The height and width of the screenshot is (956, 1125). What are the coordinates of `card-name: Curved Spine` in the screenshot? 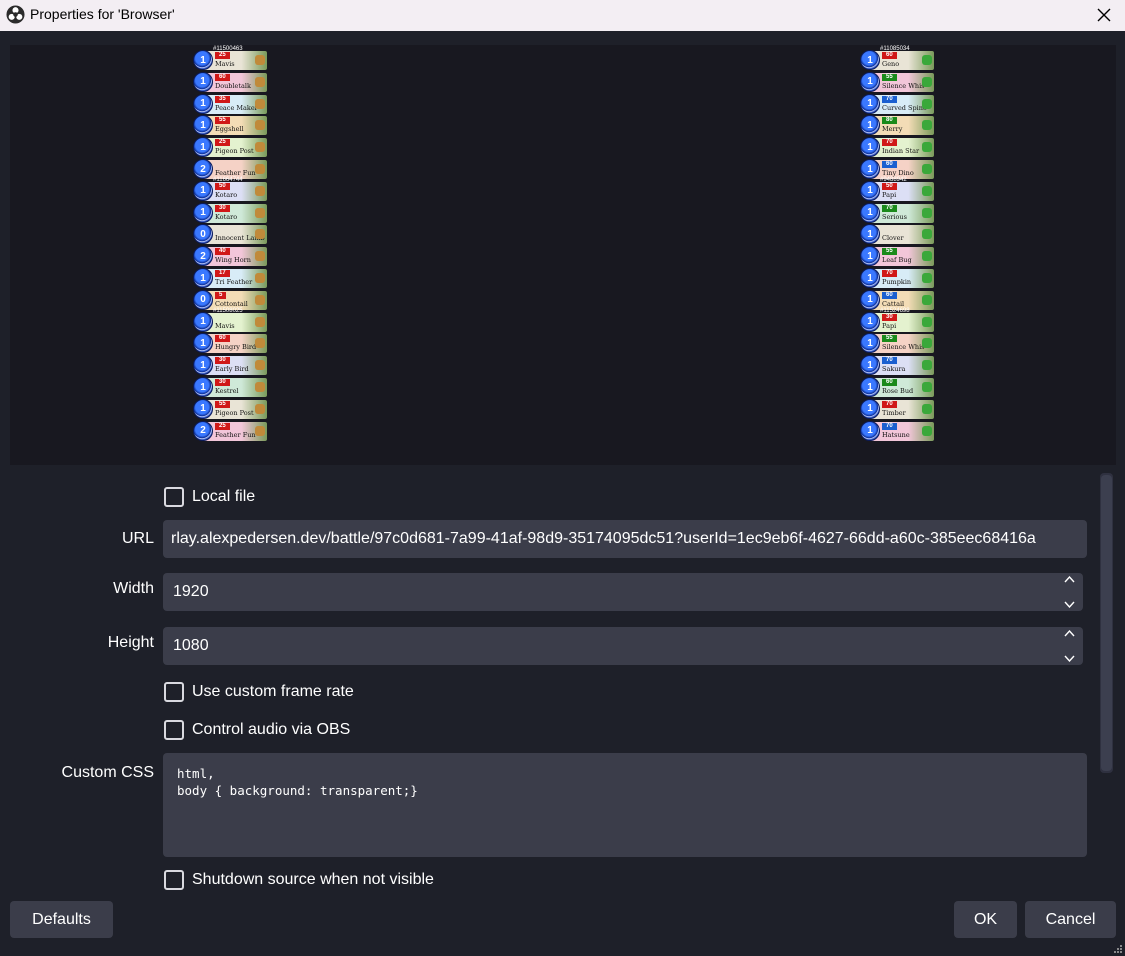 It's located at (904, 107).